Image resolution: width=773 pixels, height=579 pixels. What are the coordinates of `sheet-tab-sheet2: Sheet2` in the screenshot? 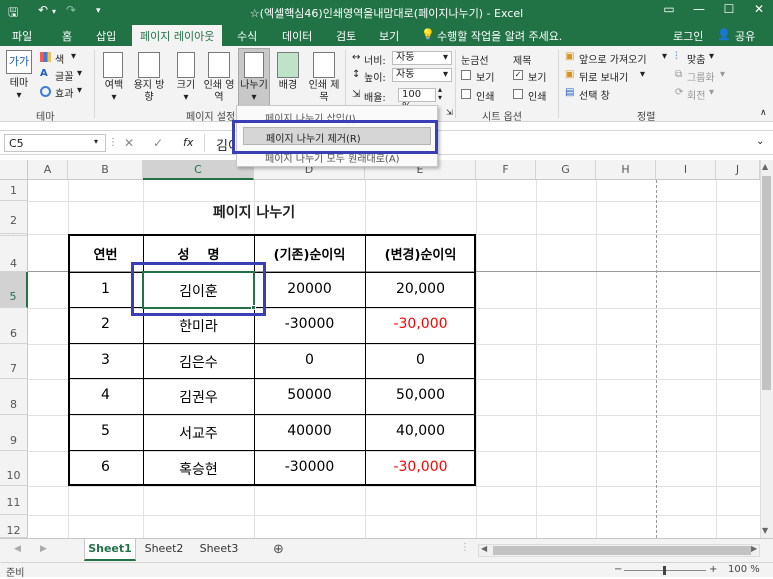 It's located at (164, 550).